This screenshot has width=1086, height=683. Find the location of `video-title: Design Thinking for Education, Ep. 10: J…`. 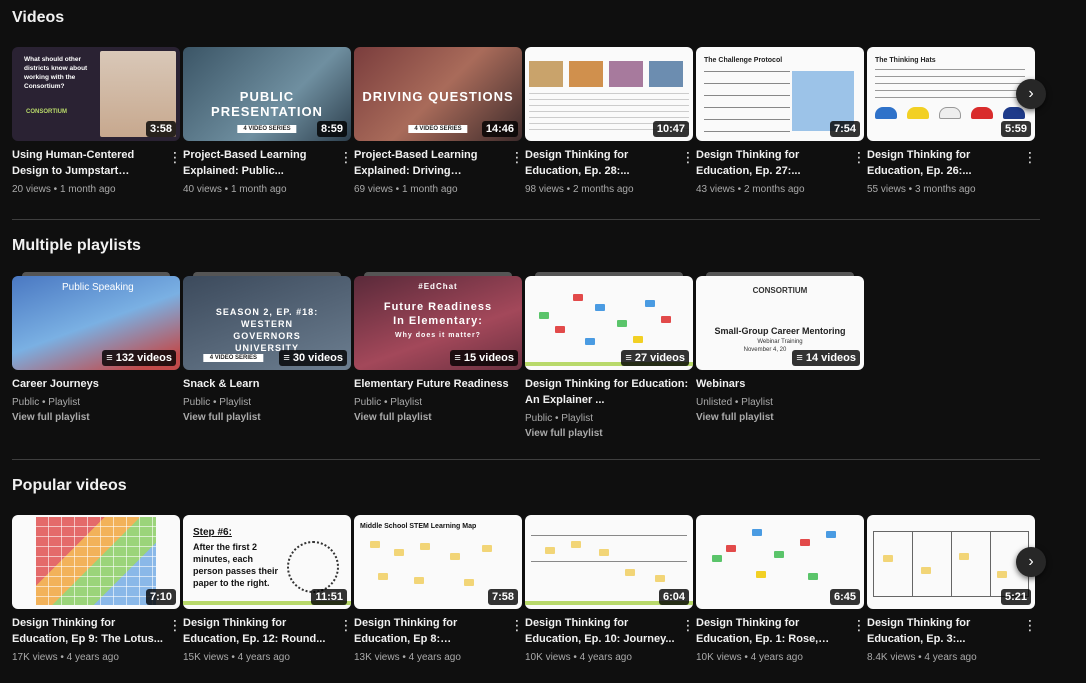

video-title: Design Thinking for Education, Ep. 10: J… is located at coordinates (609, 631).